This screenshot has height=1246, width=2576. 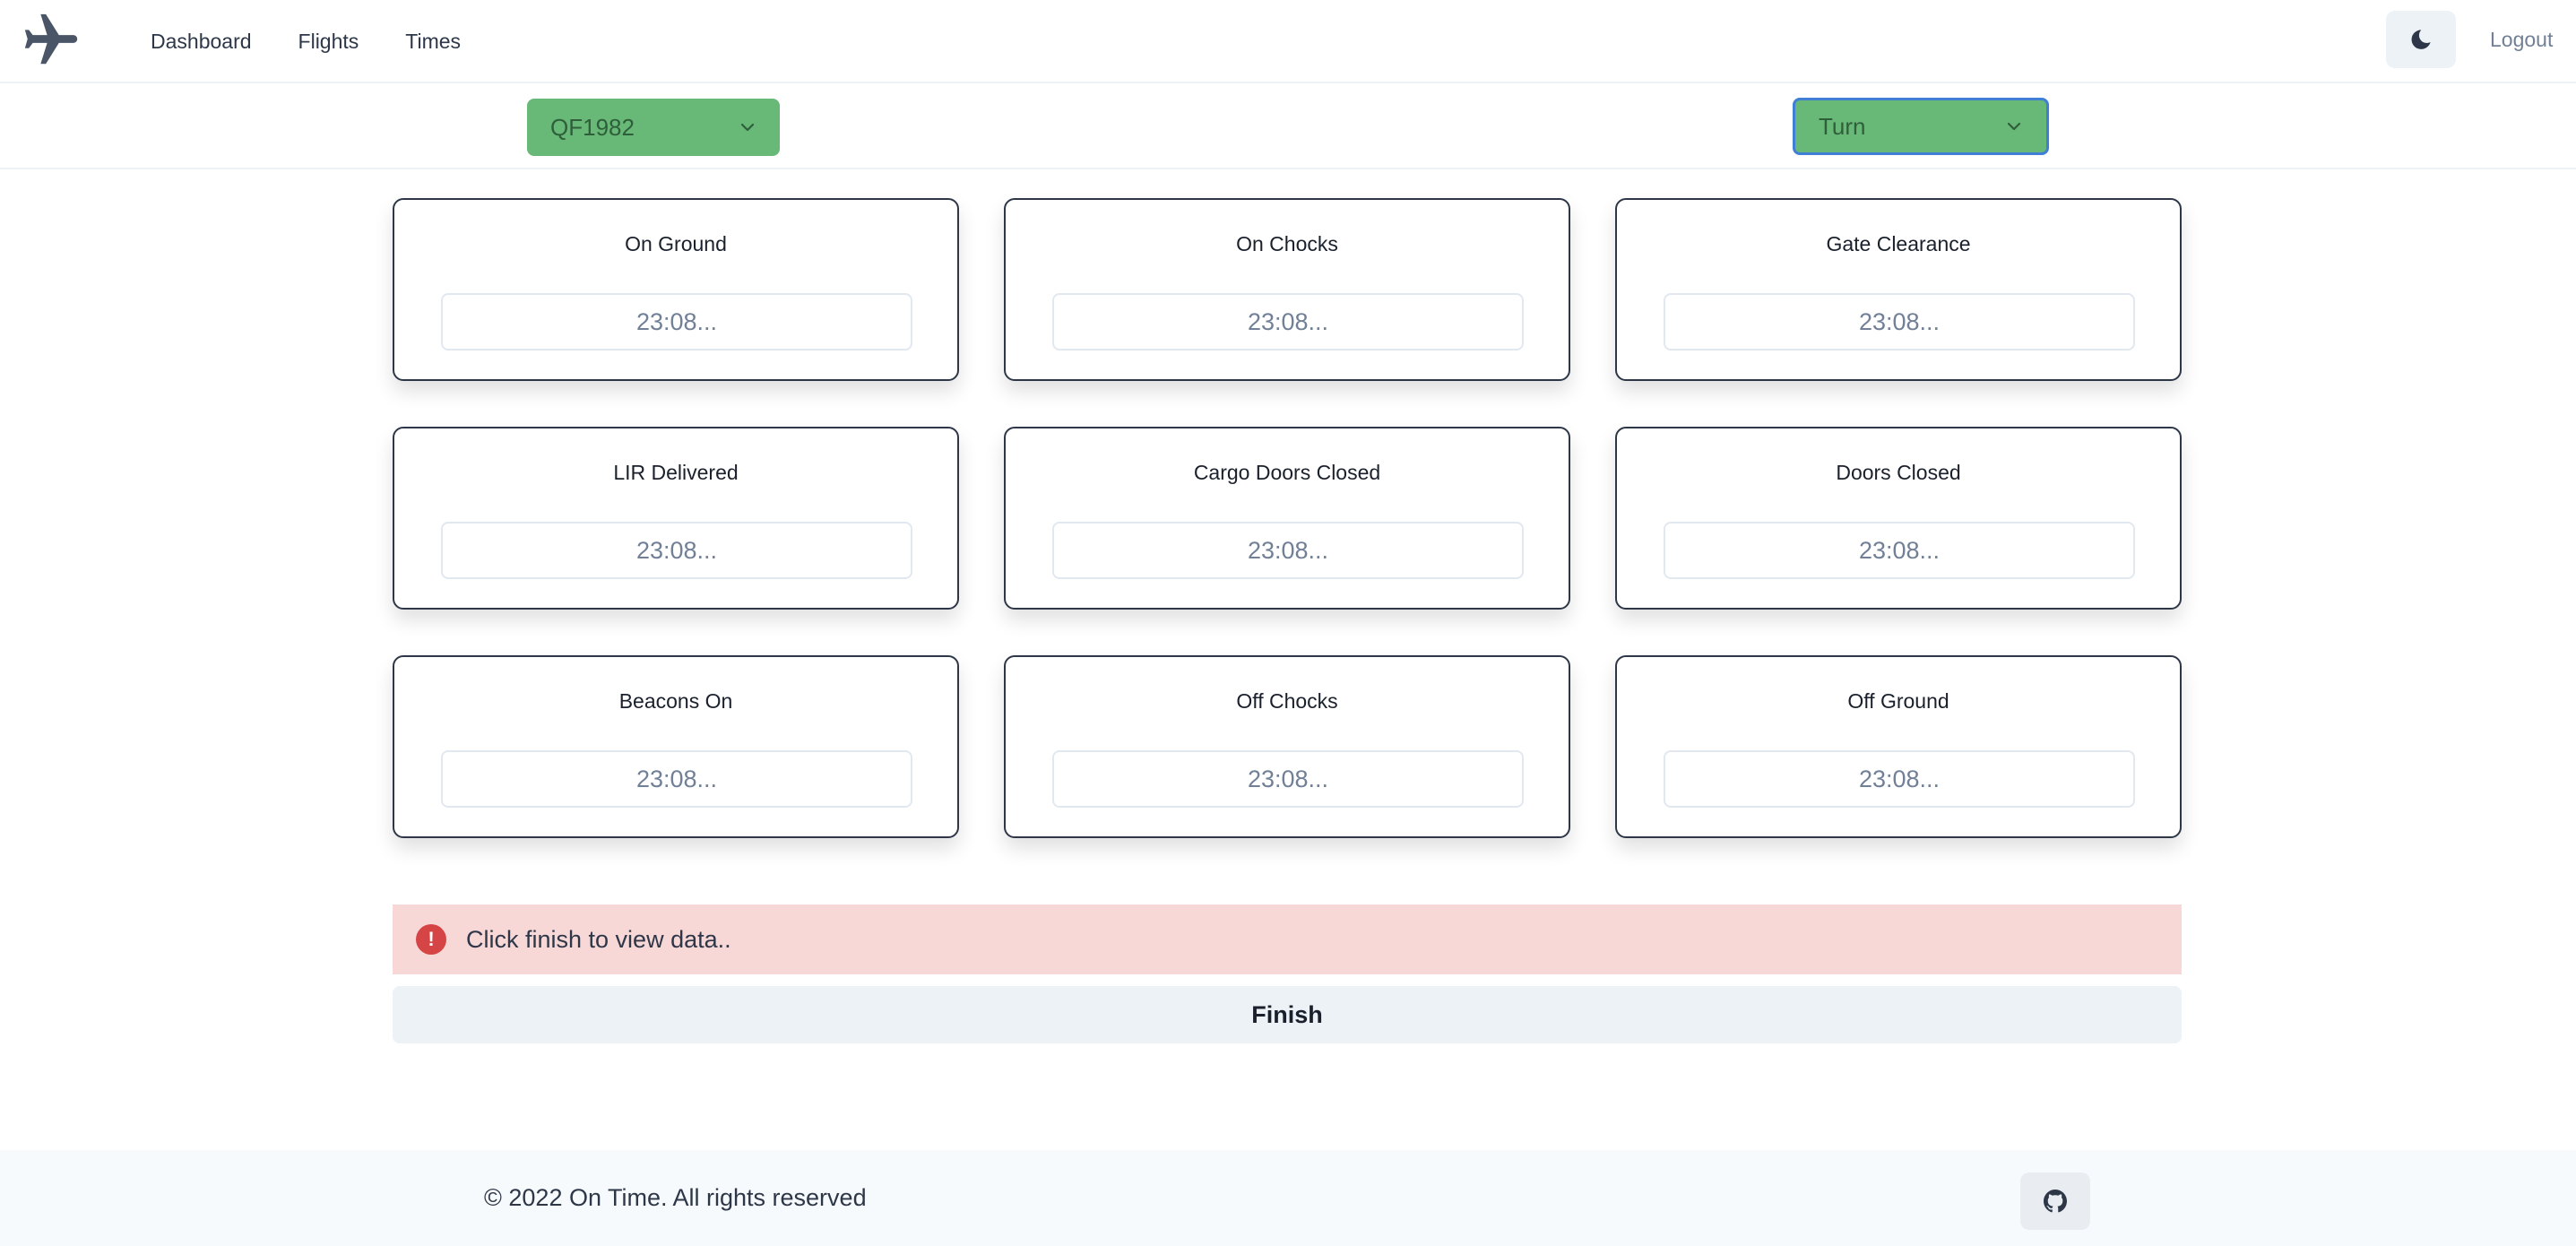 I want to click on card-on-ground: On Ground, so click(x=676, y=289).